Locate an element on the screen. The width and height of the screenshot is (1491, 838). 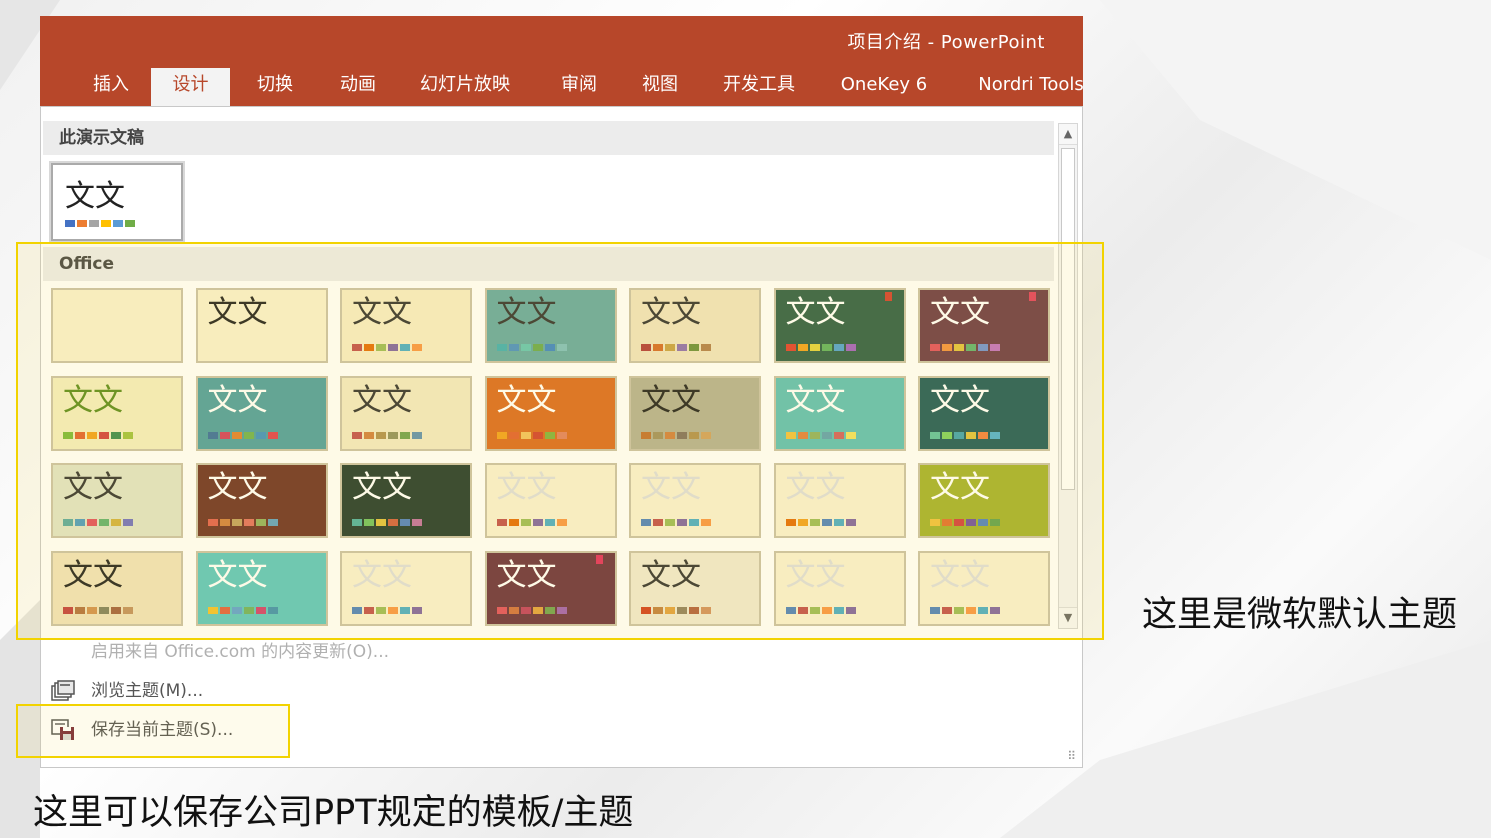
theme-accent-tag is located at coordinates (888, 296).